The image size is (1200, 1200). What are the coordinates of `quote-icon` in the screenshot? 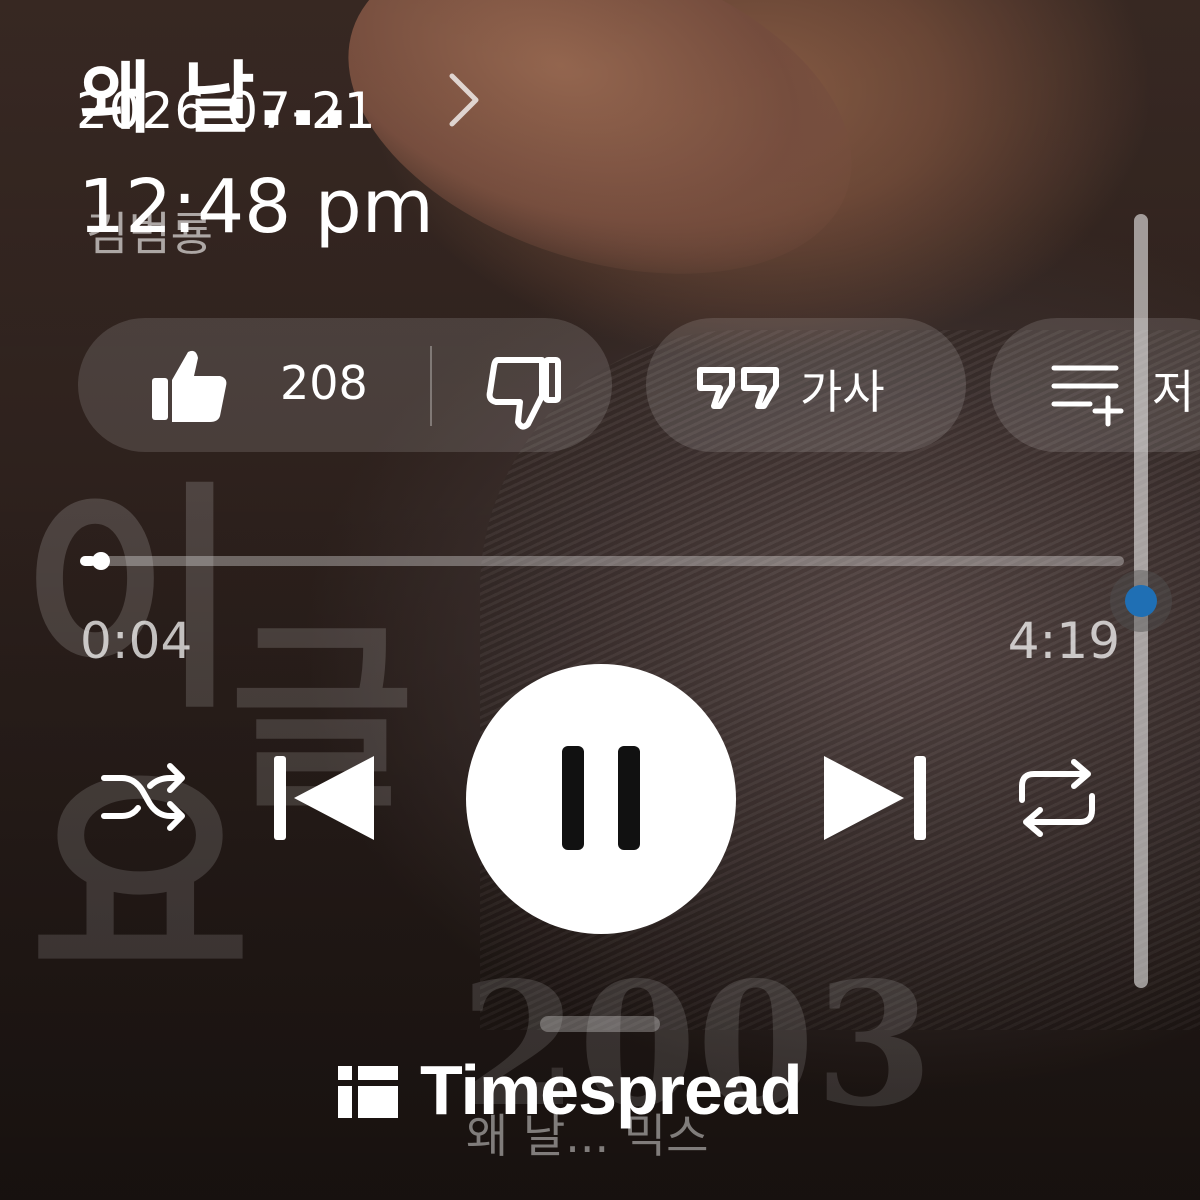 It's located at (738, 388).